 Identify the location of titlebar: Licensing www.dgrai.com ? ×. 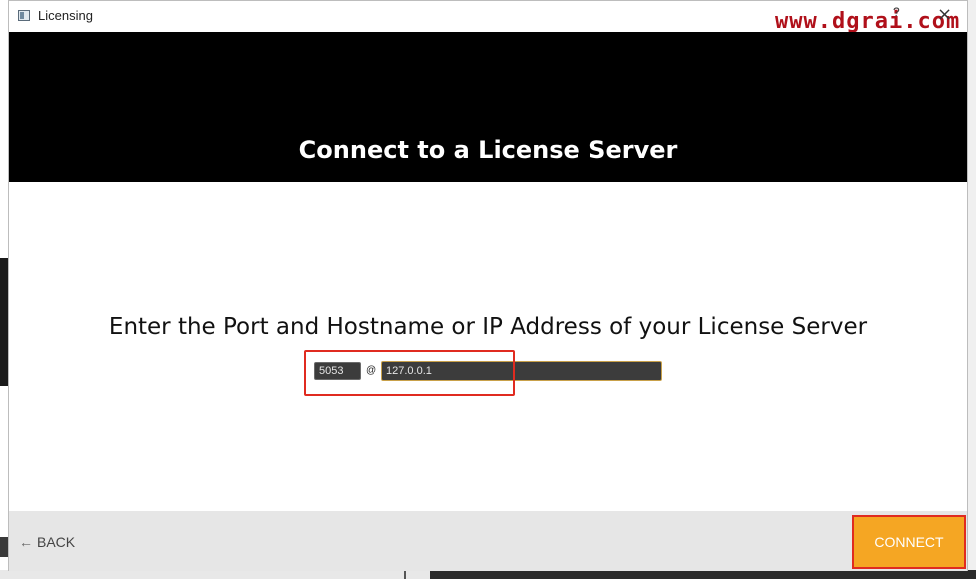
(488, 17).